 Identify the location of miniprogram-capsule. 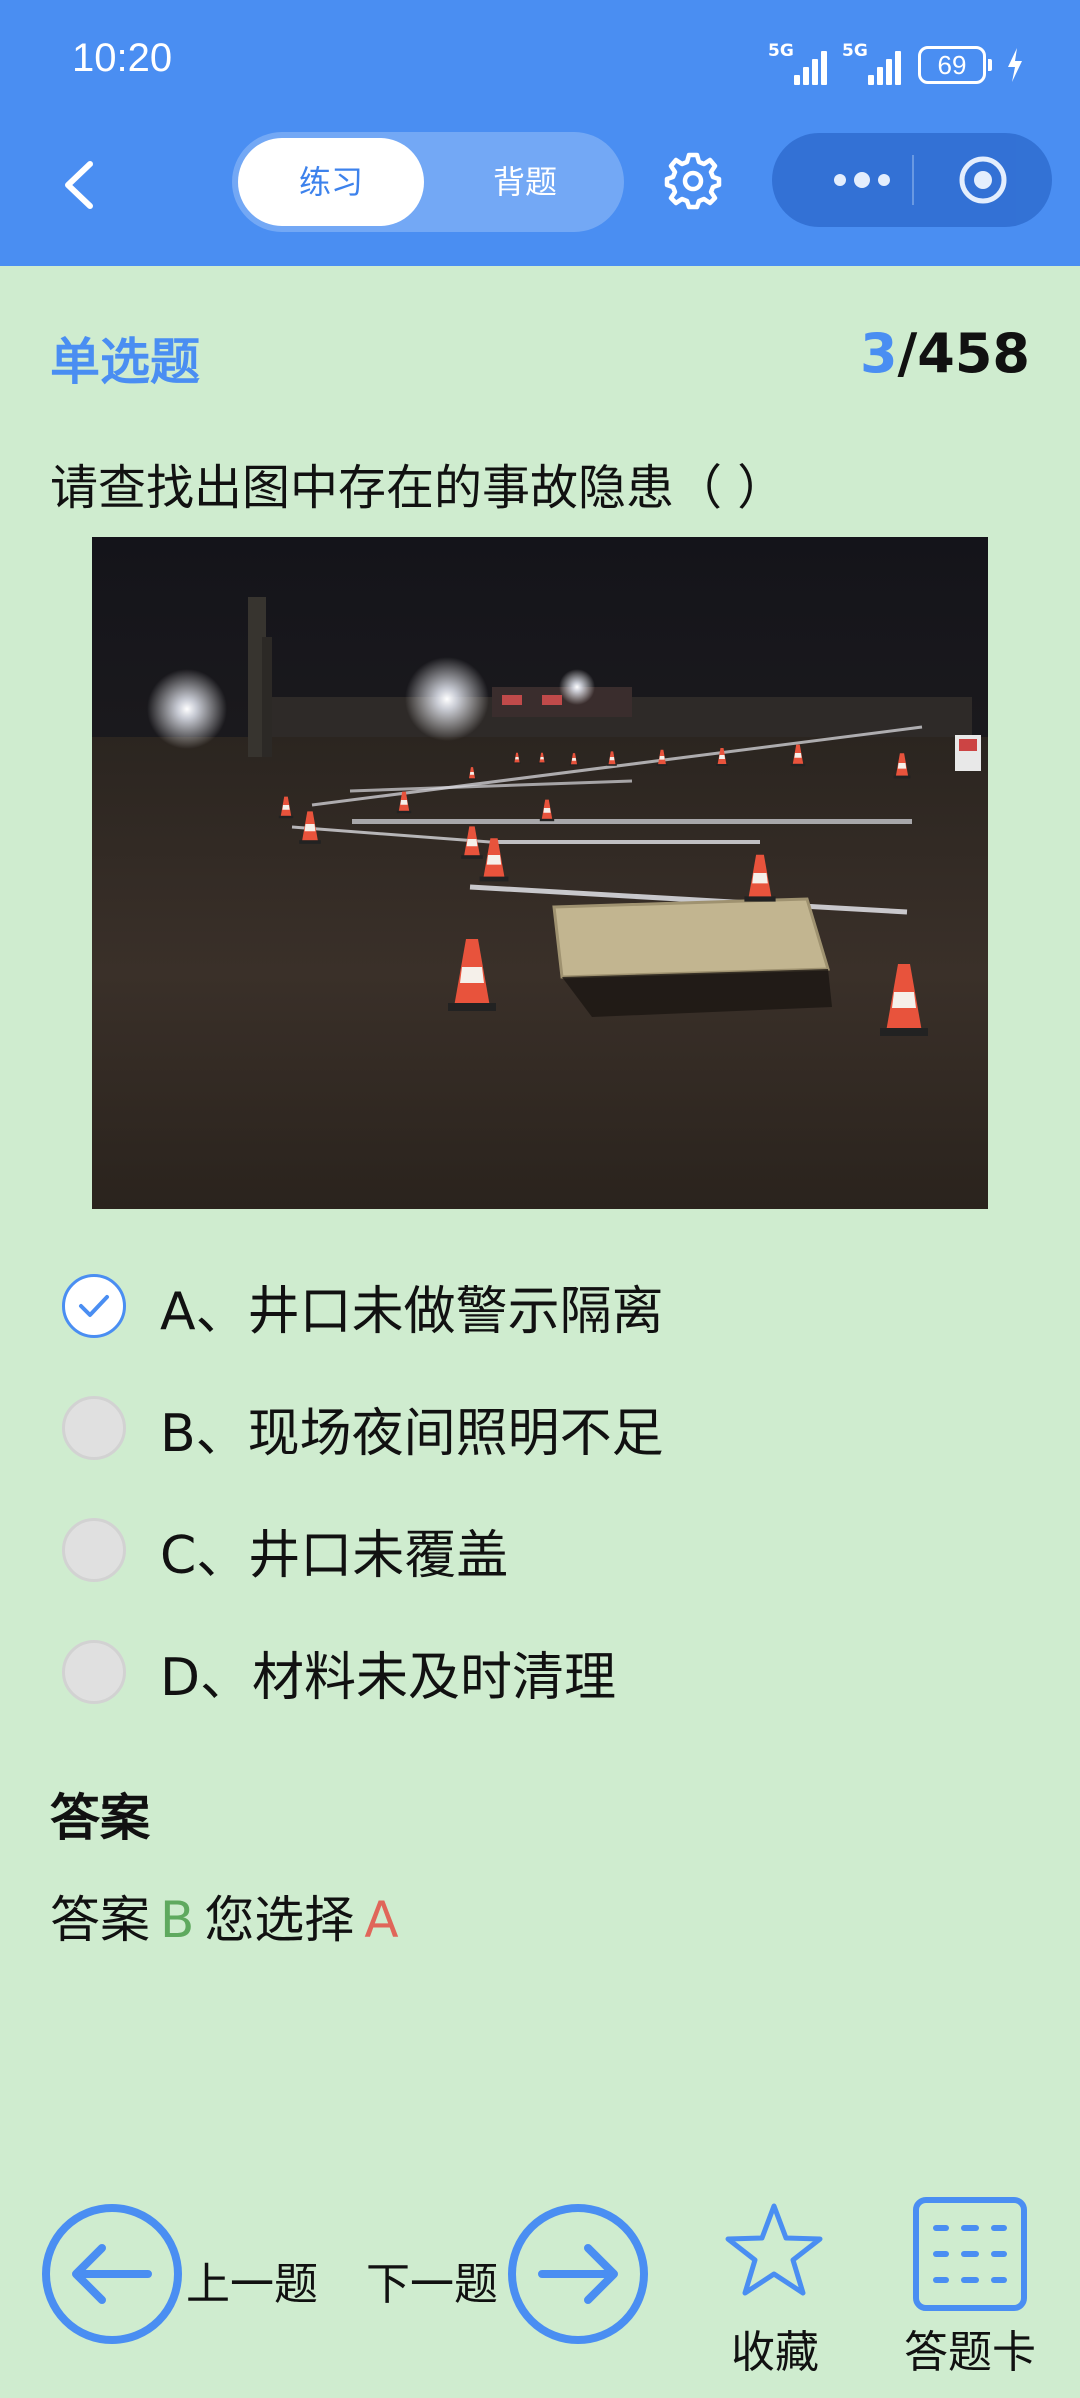
(912, 180).